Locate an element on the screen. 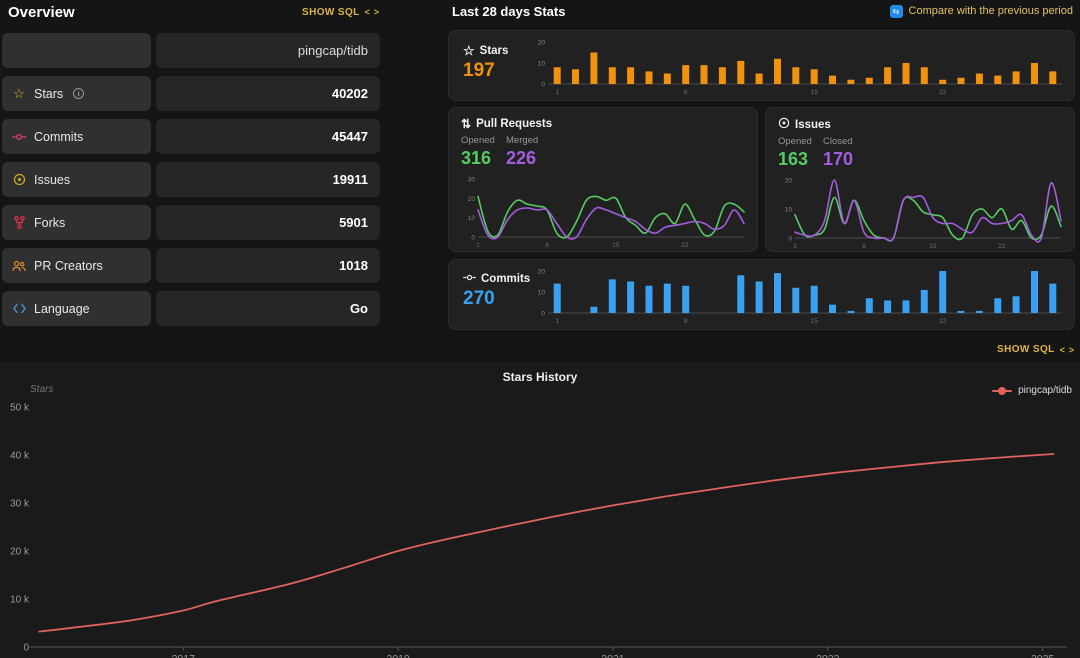 The height and width of the screenshot is (658, 1080). stars-card-info: ☆ Stars 197 is located at coordinates (490, 65).